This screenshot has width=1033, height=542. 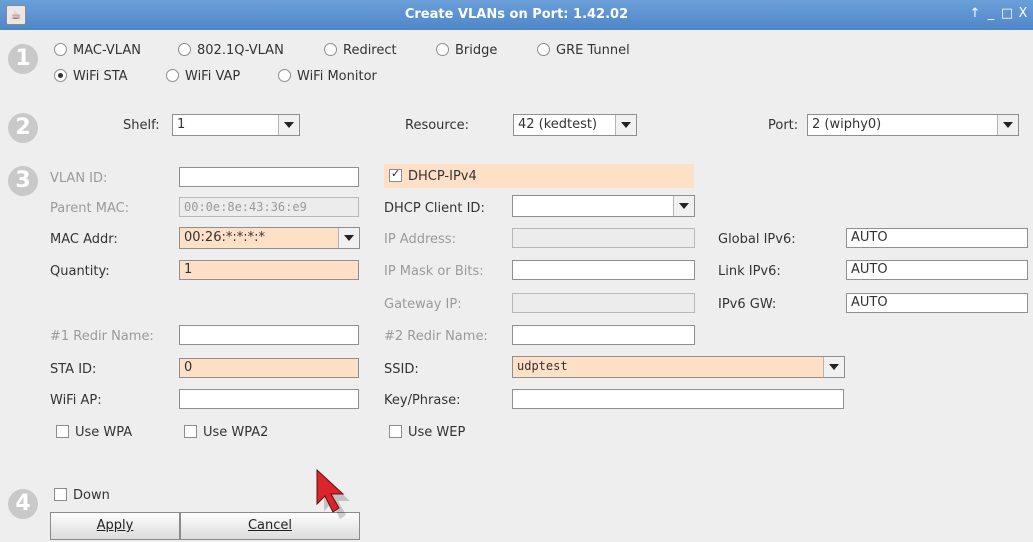 What do you see at coordinates (783, 125) in the screenshot?
I see `port-label: Port:` at bounding box center [783, 125].